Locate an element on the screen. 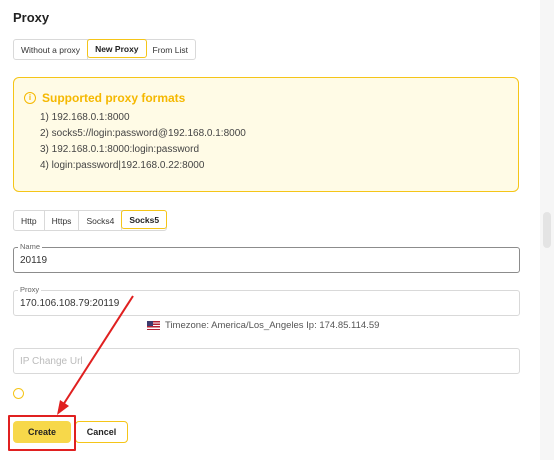 Image resolution: width=554 pixels, height=460 pixels. tab-socks5: Socks5 is located at coordinates (144, 219).